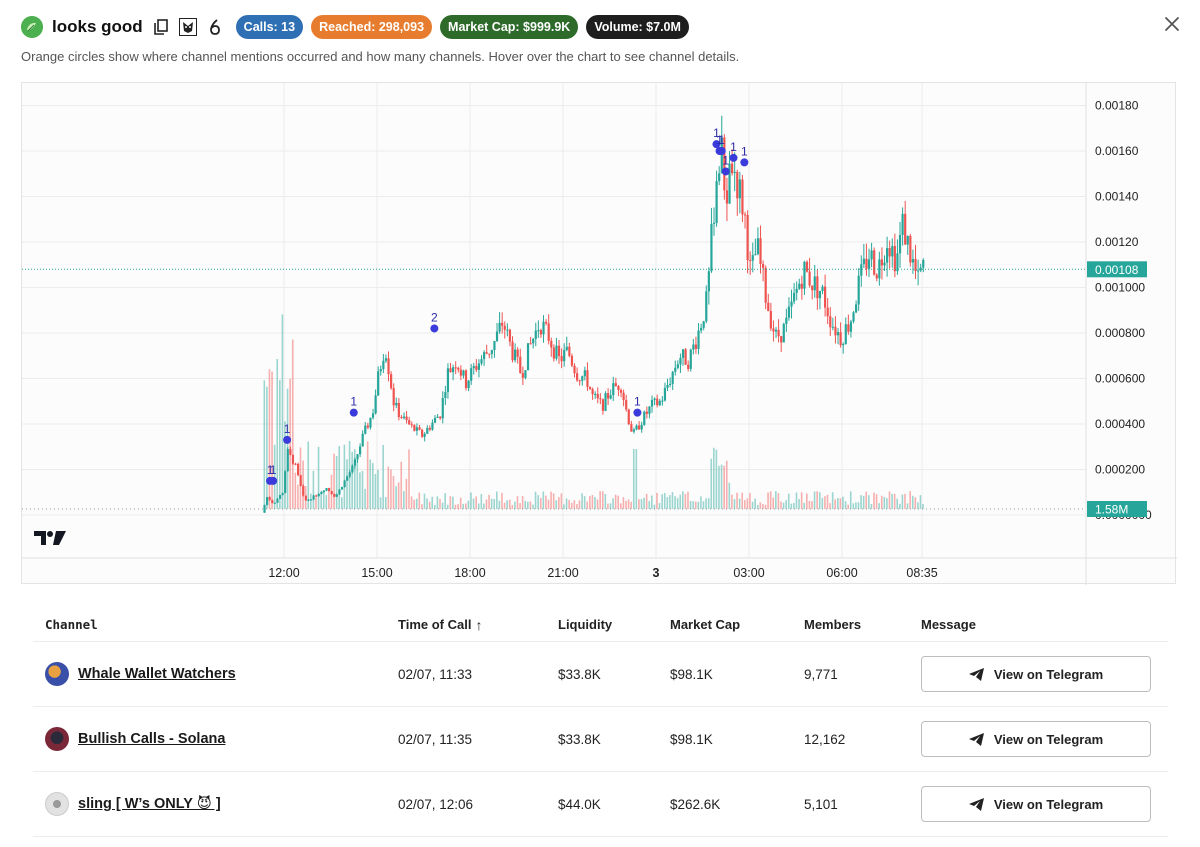  What do you see at coordinates (737, 624) in the screenshot?
I see `header-market-cap: Market Cap` at bounding box center [737, 624].